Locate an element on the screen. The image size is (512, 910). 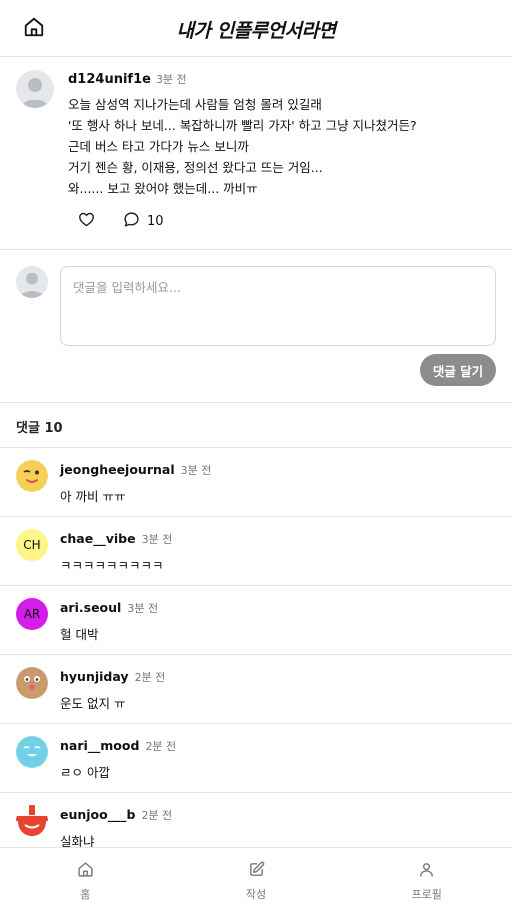
tan-face-avatar-icon is located at coordinates (32, 683).